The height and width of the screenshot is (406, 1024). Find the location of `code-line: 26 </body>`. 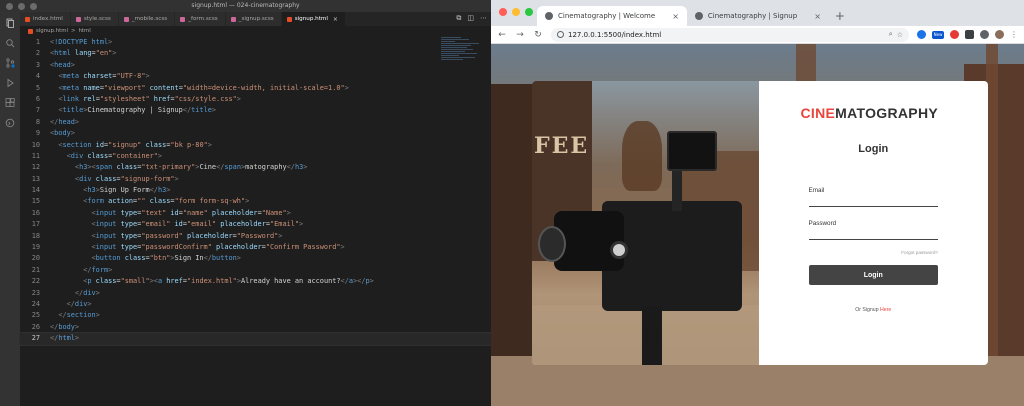

code-line: 26 </body> is located at coordinates (255, 327).